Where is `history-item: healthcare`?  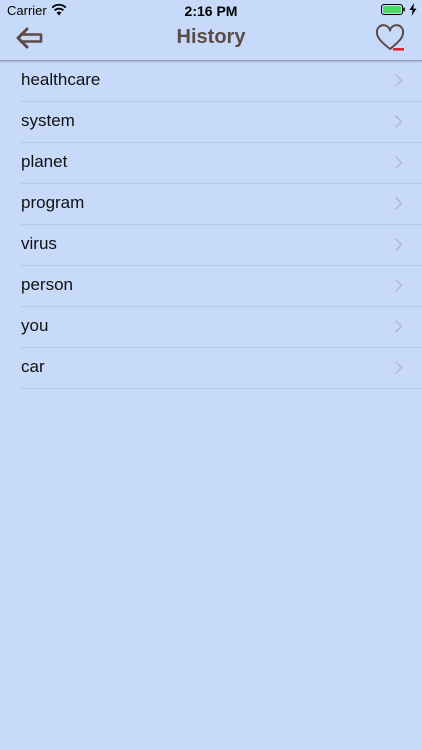 history-item: healthcare is located at coordinates (221, 81).